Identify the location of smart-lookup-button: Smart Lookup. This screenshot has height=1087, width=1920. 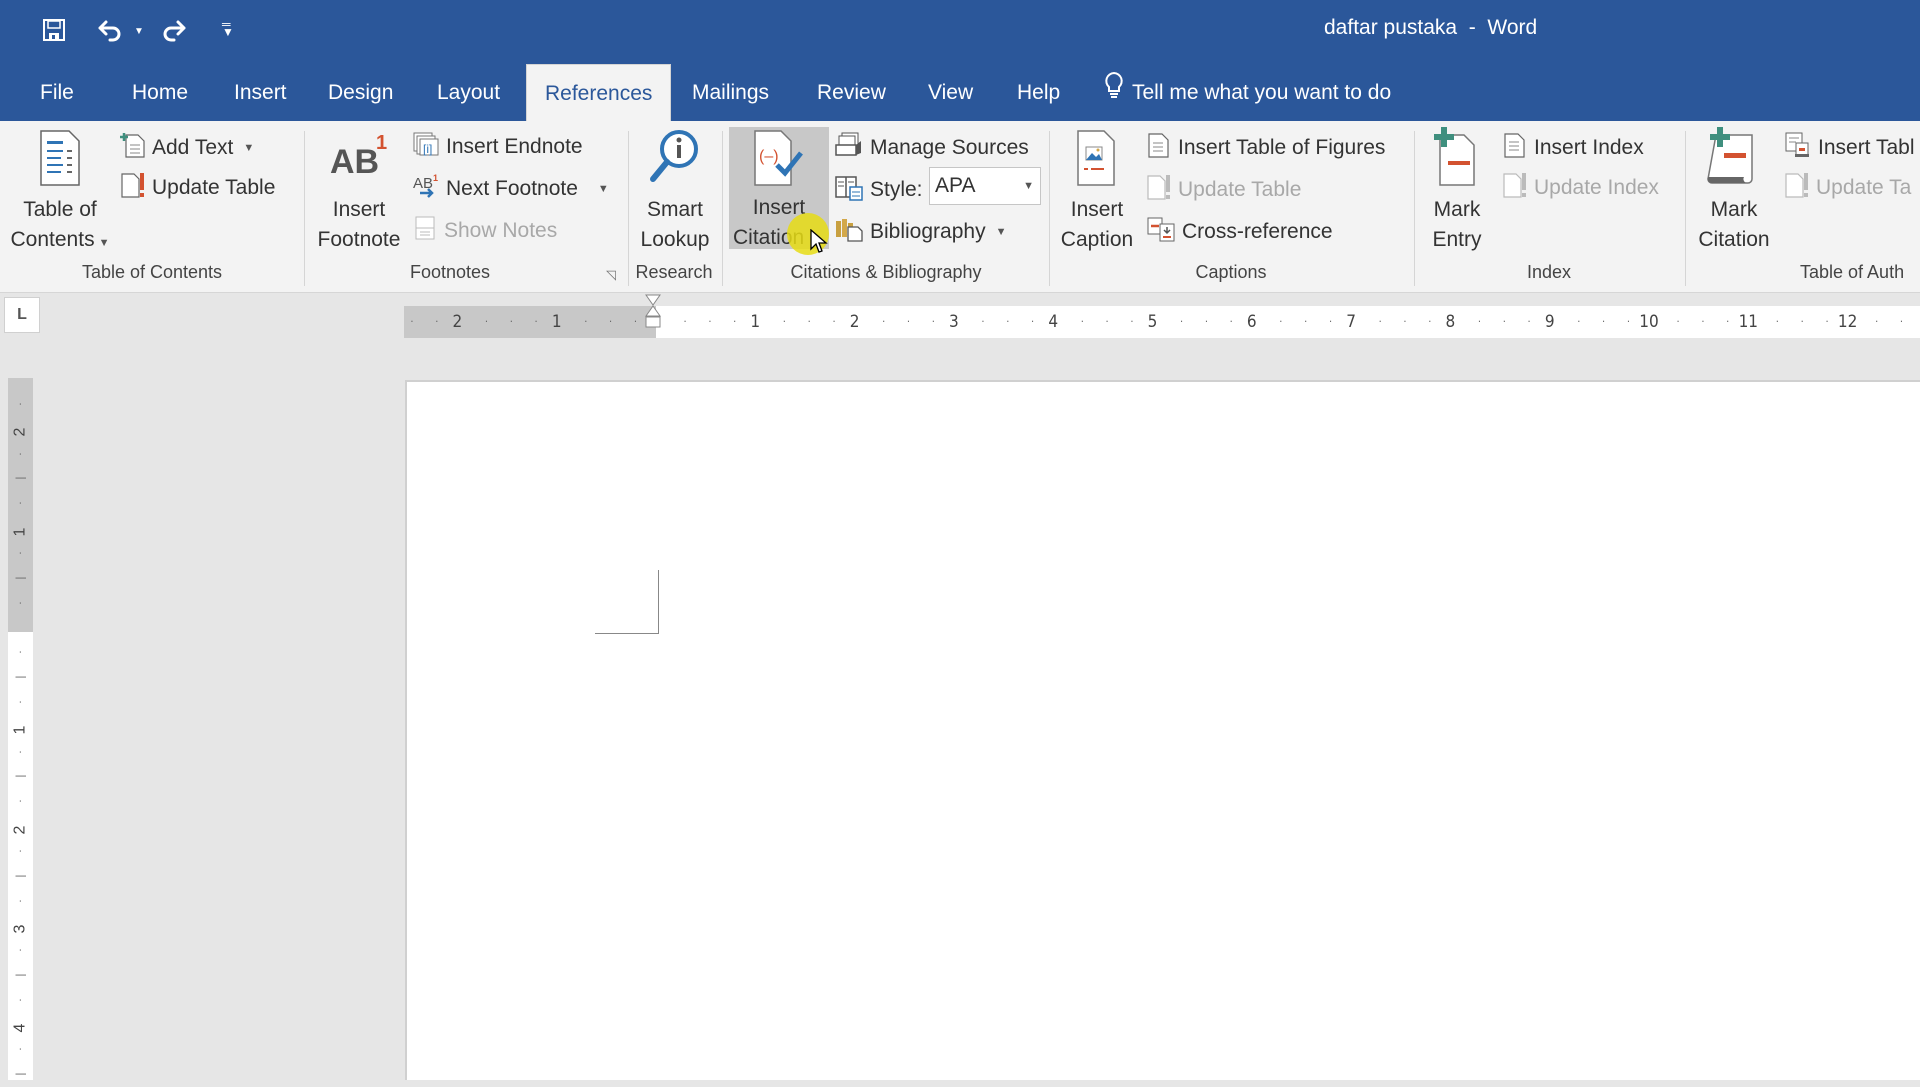
(675, 191).